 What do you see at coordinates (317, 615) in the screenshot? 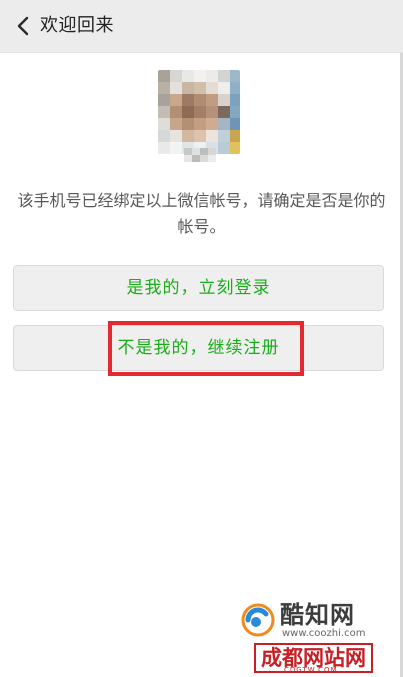
I see `watermark-primary-name: 酷知网` at bounding box center [317, 615].